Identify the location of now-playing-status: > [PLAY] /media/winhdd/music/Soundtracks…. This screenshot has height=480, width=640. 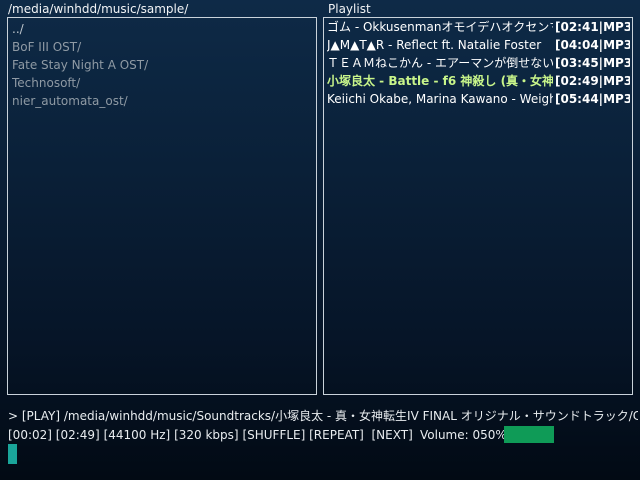
(323, 416).